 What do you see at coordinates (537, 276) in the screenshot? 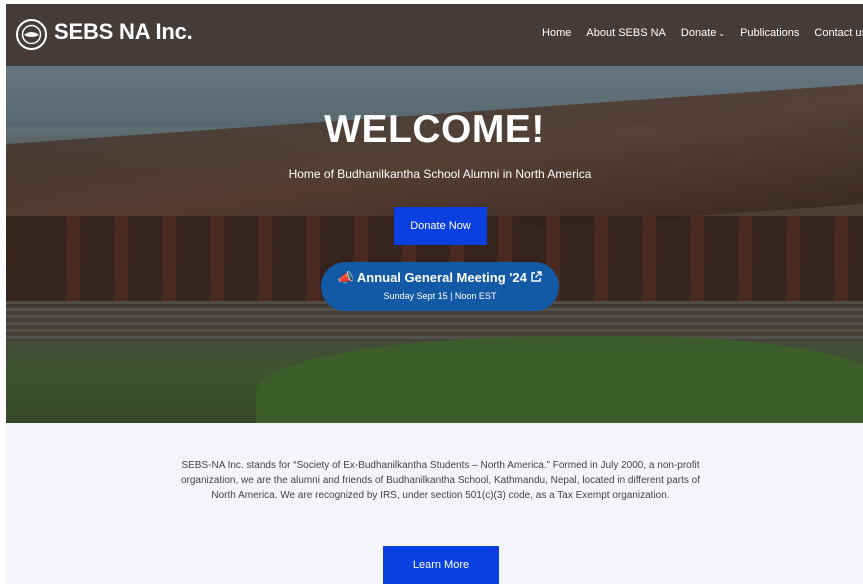
I see `external-link-icon` at bounding box center [537, 276].